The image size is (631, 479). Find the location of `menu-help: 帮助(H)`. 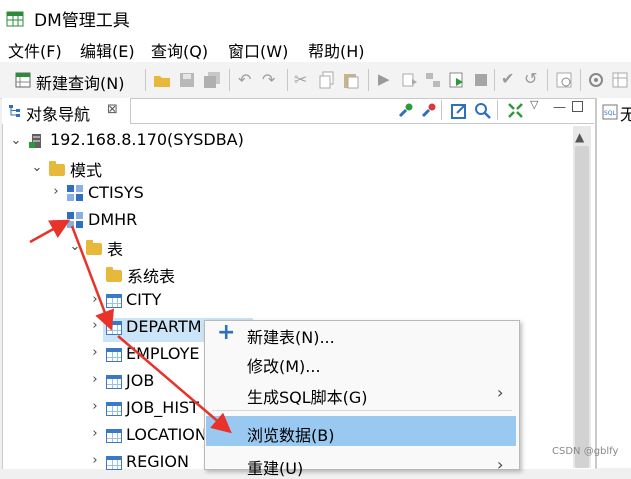

menu-help: 帮助(H) is located at coordinates (336, 50).